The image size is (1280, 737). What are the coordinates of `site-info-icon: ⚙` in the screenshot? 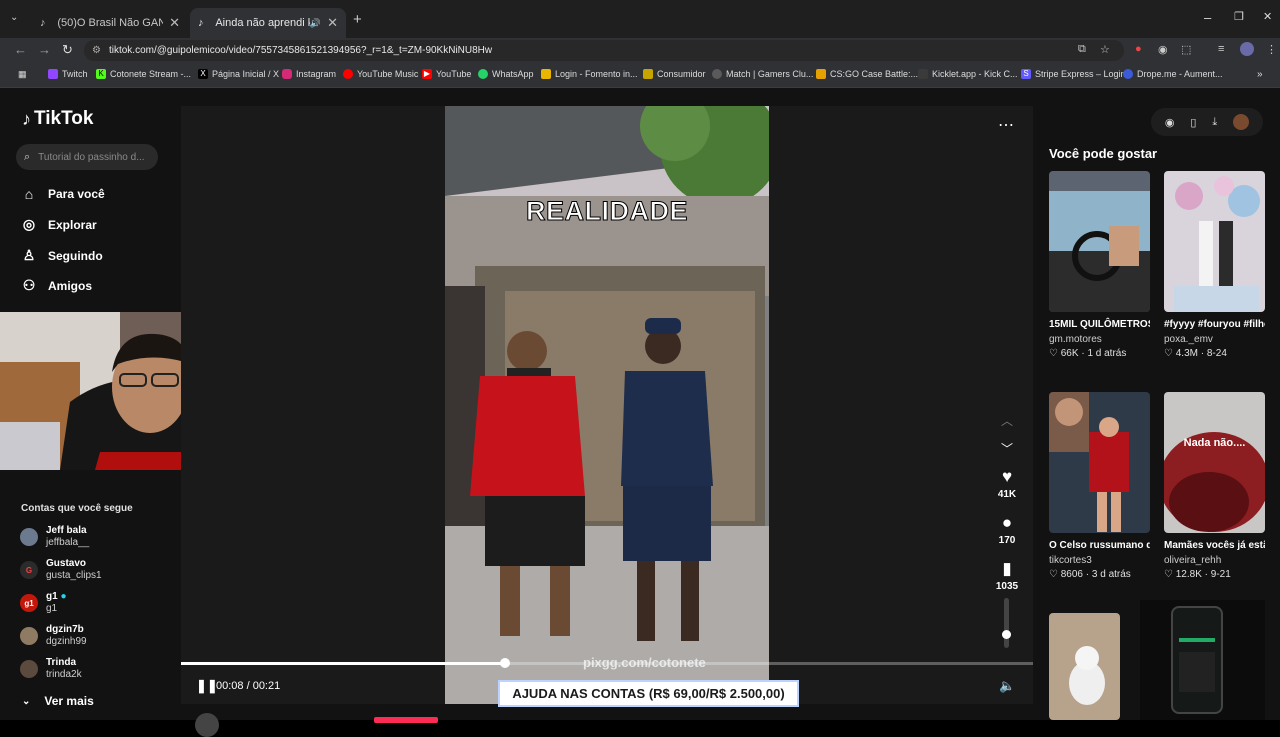 It's located at (96, 50).